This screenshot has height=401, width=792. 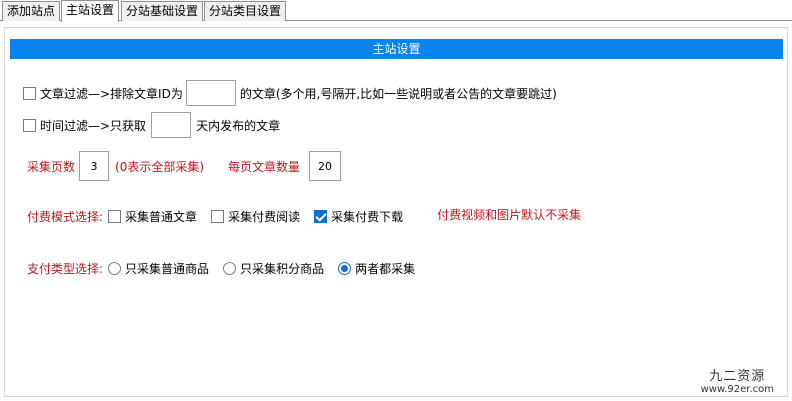 I want to click on paid-mode-option-read-checkbox, so click(x=218, y=216).